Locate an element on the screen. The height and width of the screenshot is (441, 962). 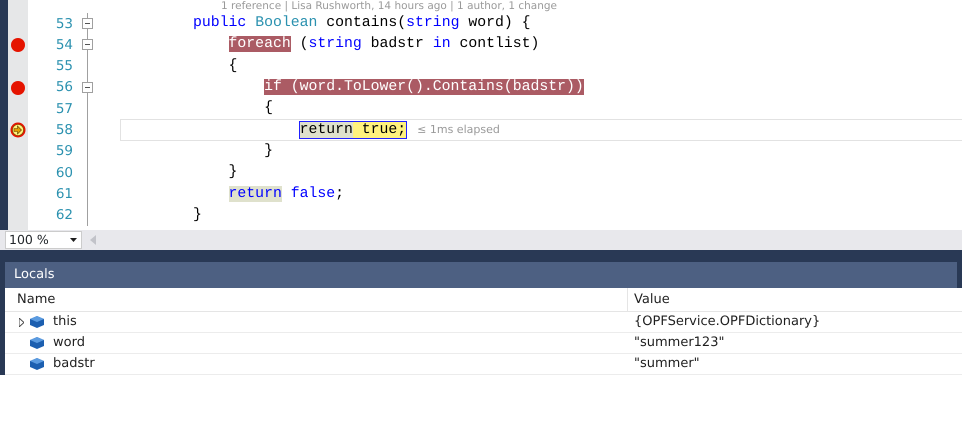
line-number: 60 is located at coordinates (63, 173).